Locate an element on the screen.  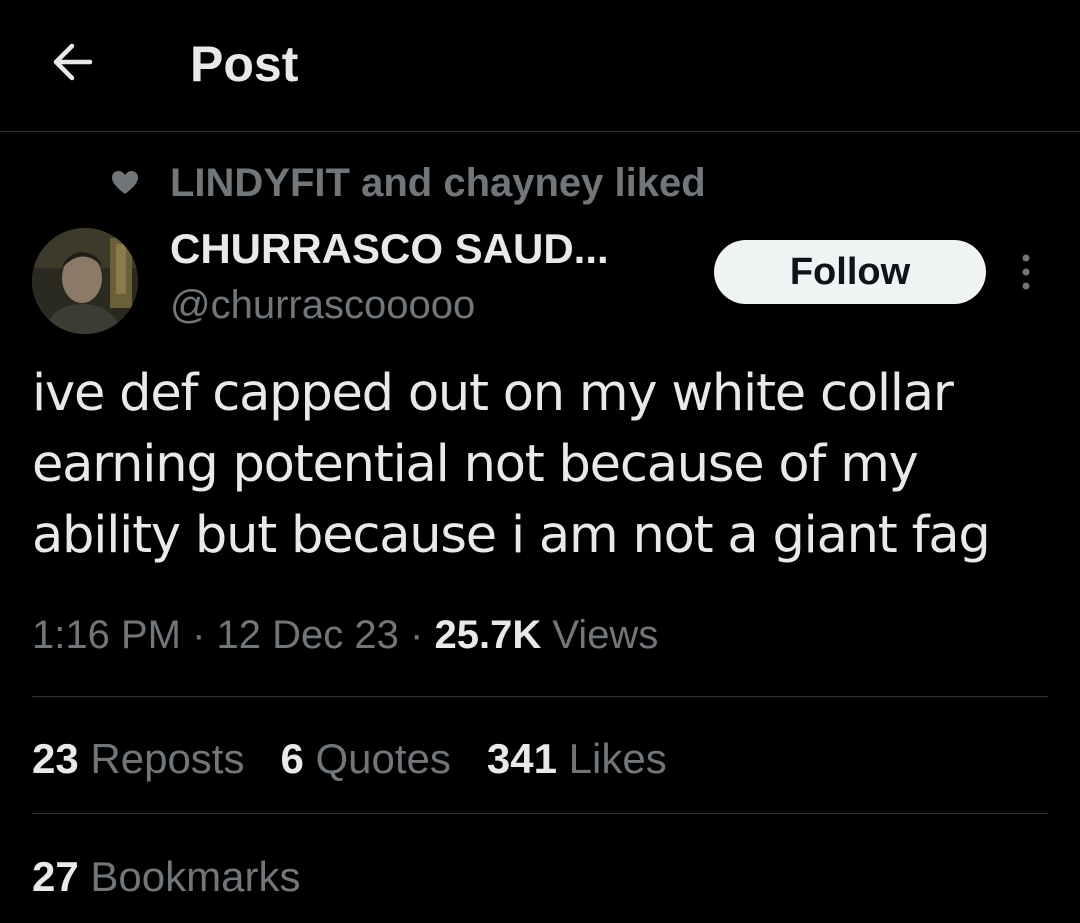
quotes-stat: 6 Quotes is located at coordinates (365, 759).